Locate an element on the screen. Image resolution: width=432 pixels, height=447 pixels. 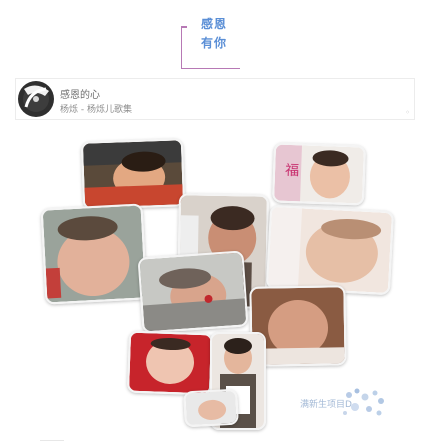
title-block: 感恩 有你 is located at coordinates (212, 42).